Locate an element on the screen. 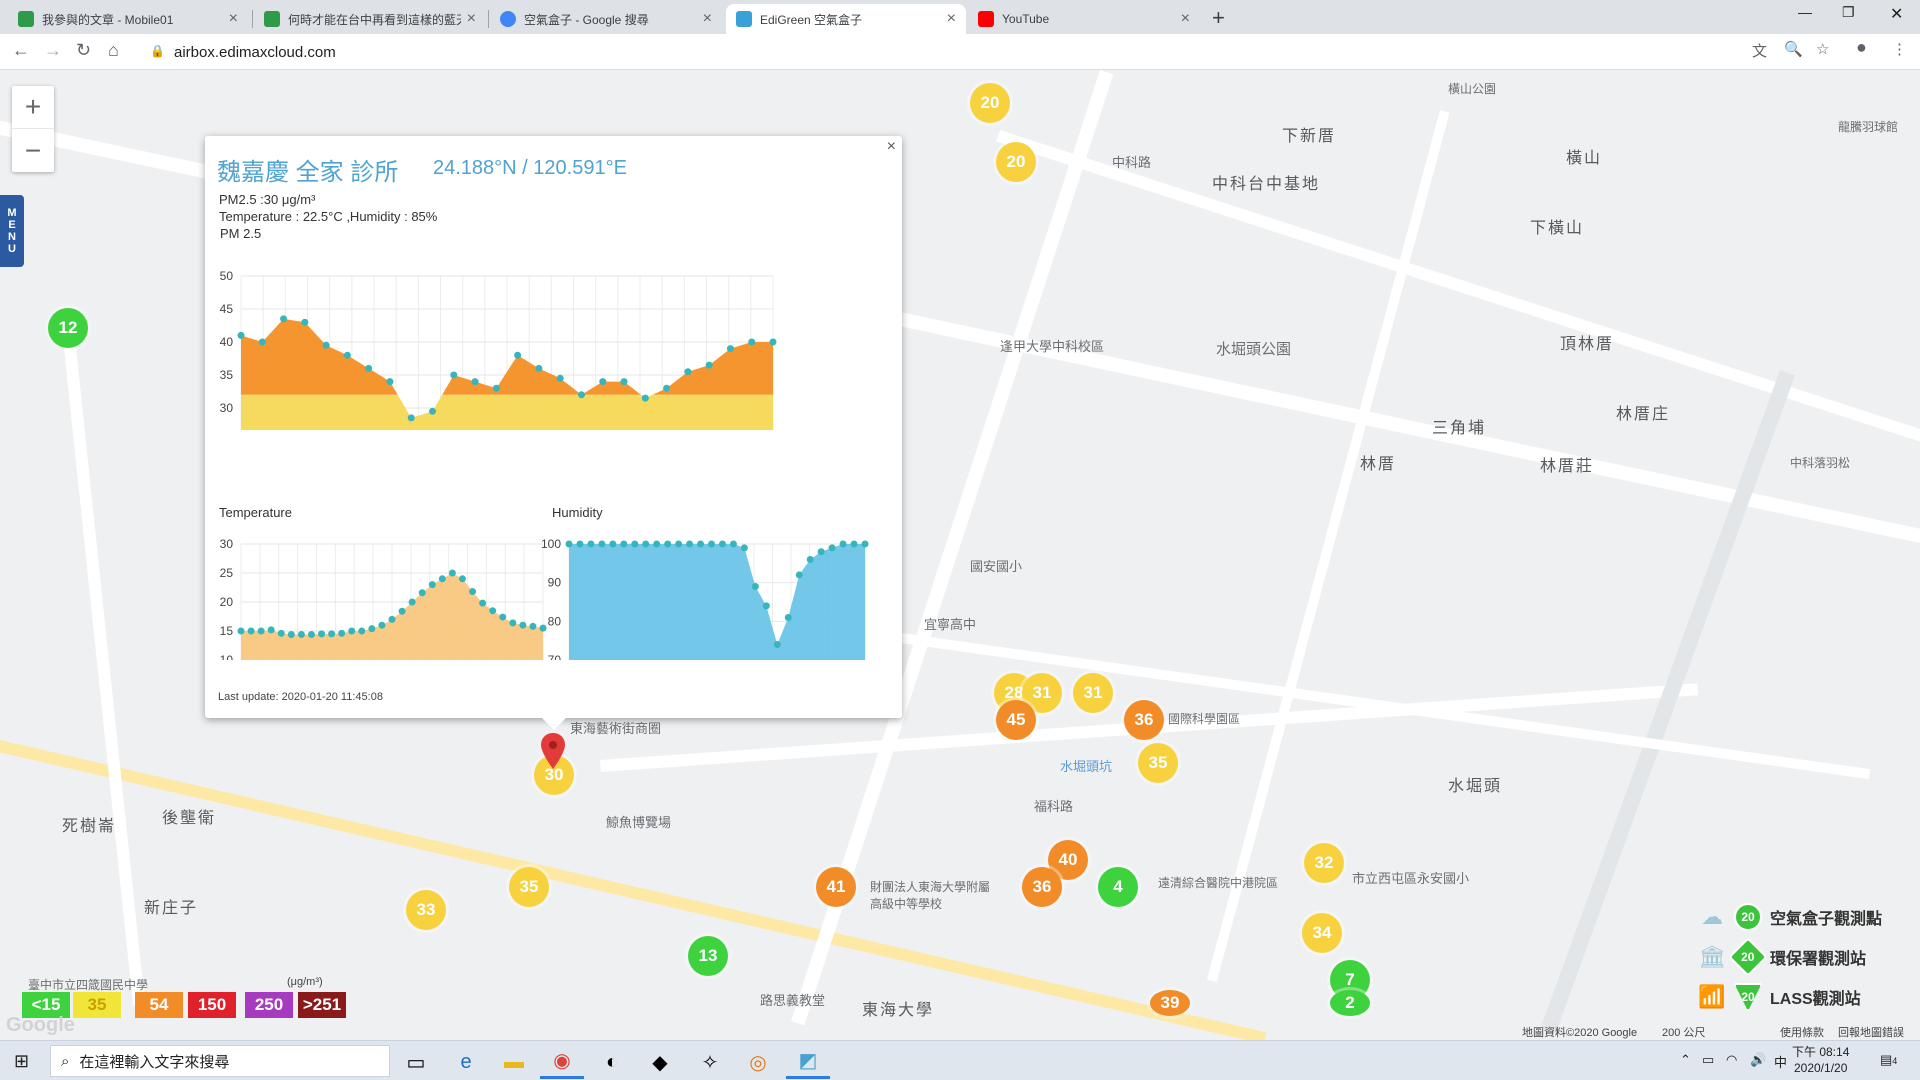 The image size is (1920, 1080). map-place-label: 財團法人東海大學附屬高級中等學校 is located at coordinates (930, 895).